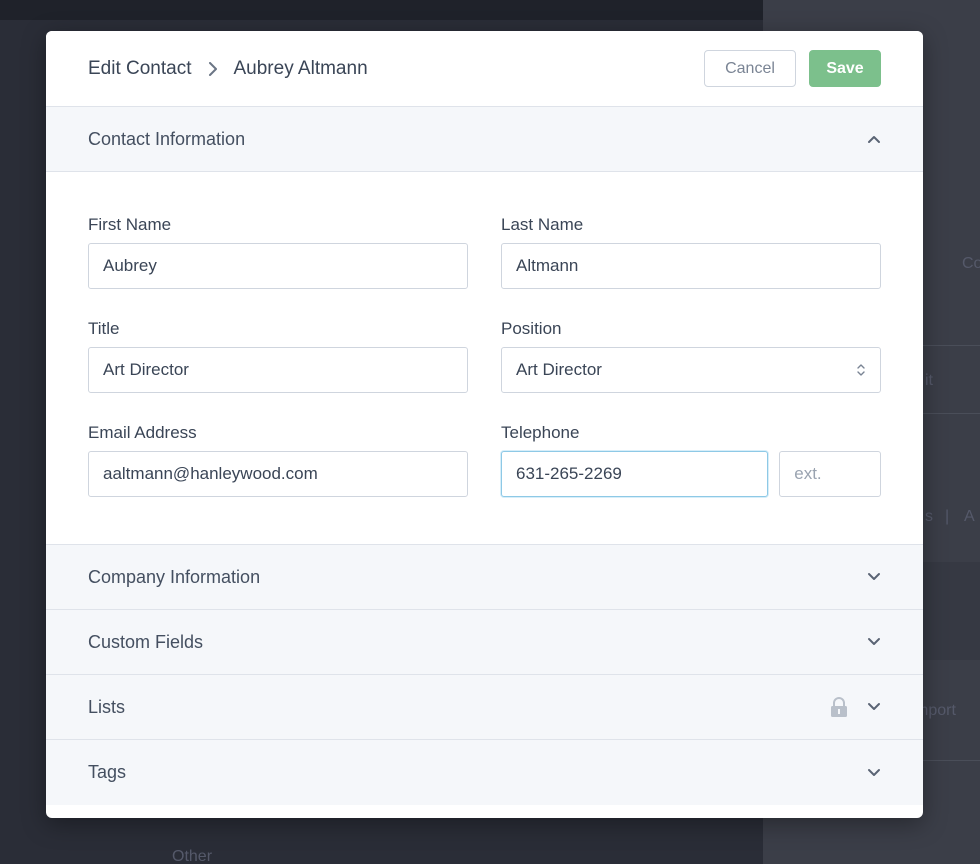 This screenshot has height=864, width=980. I want to click on section-company-information: Company Information, so click(484, 577).